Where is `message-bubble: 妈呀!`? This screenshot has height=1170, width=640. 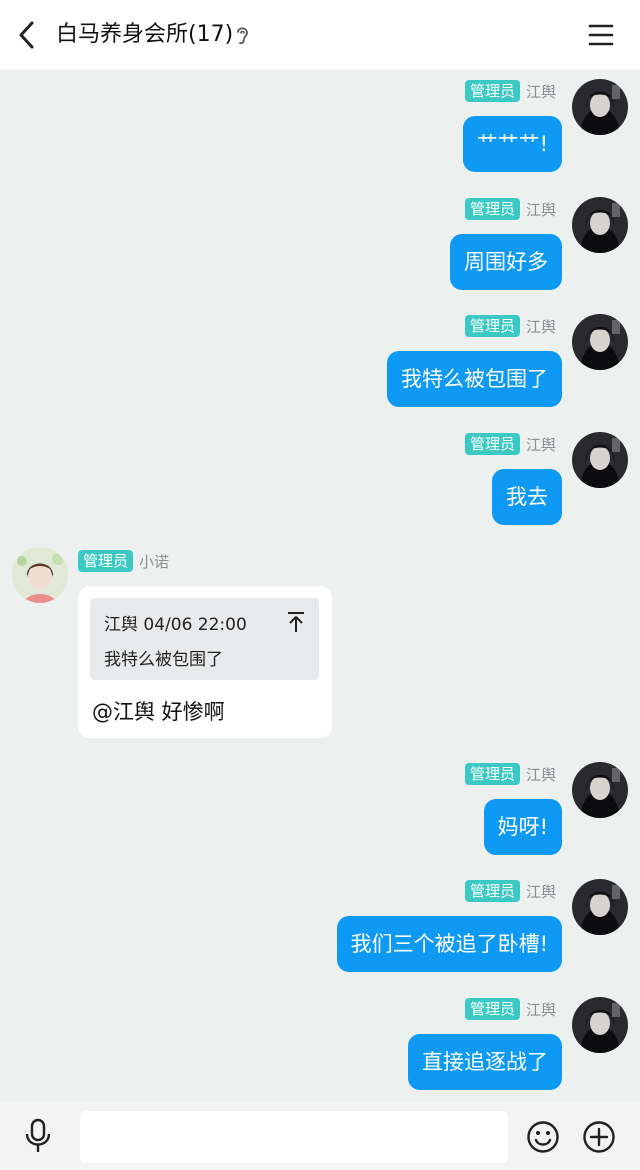
message-bubble: 妈呀! is located at coordinates (522, 827).